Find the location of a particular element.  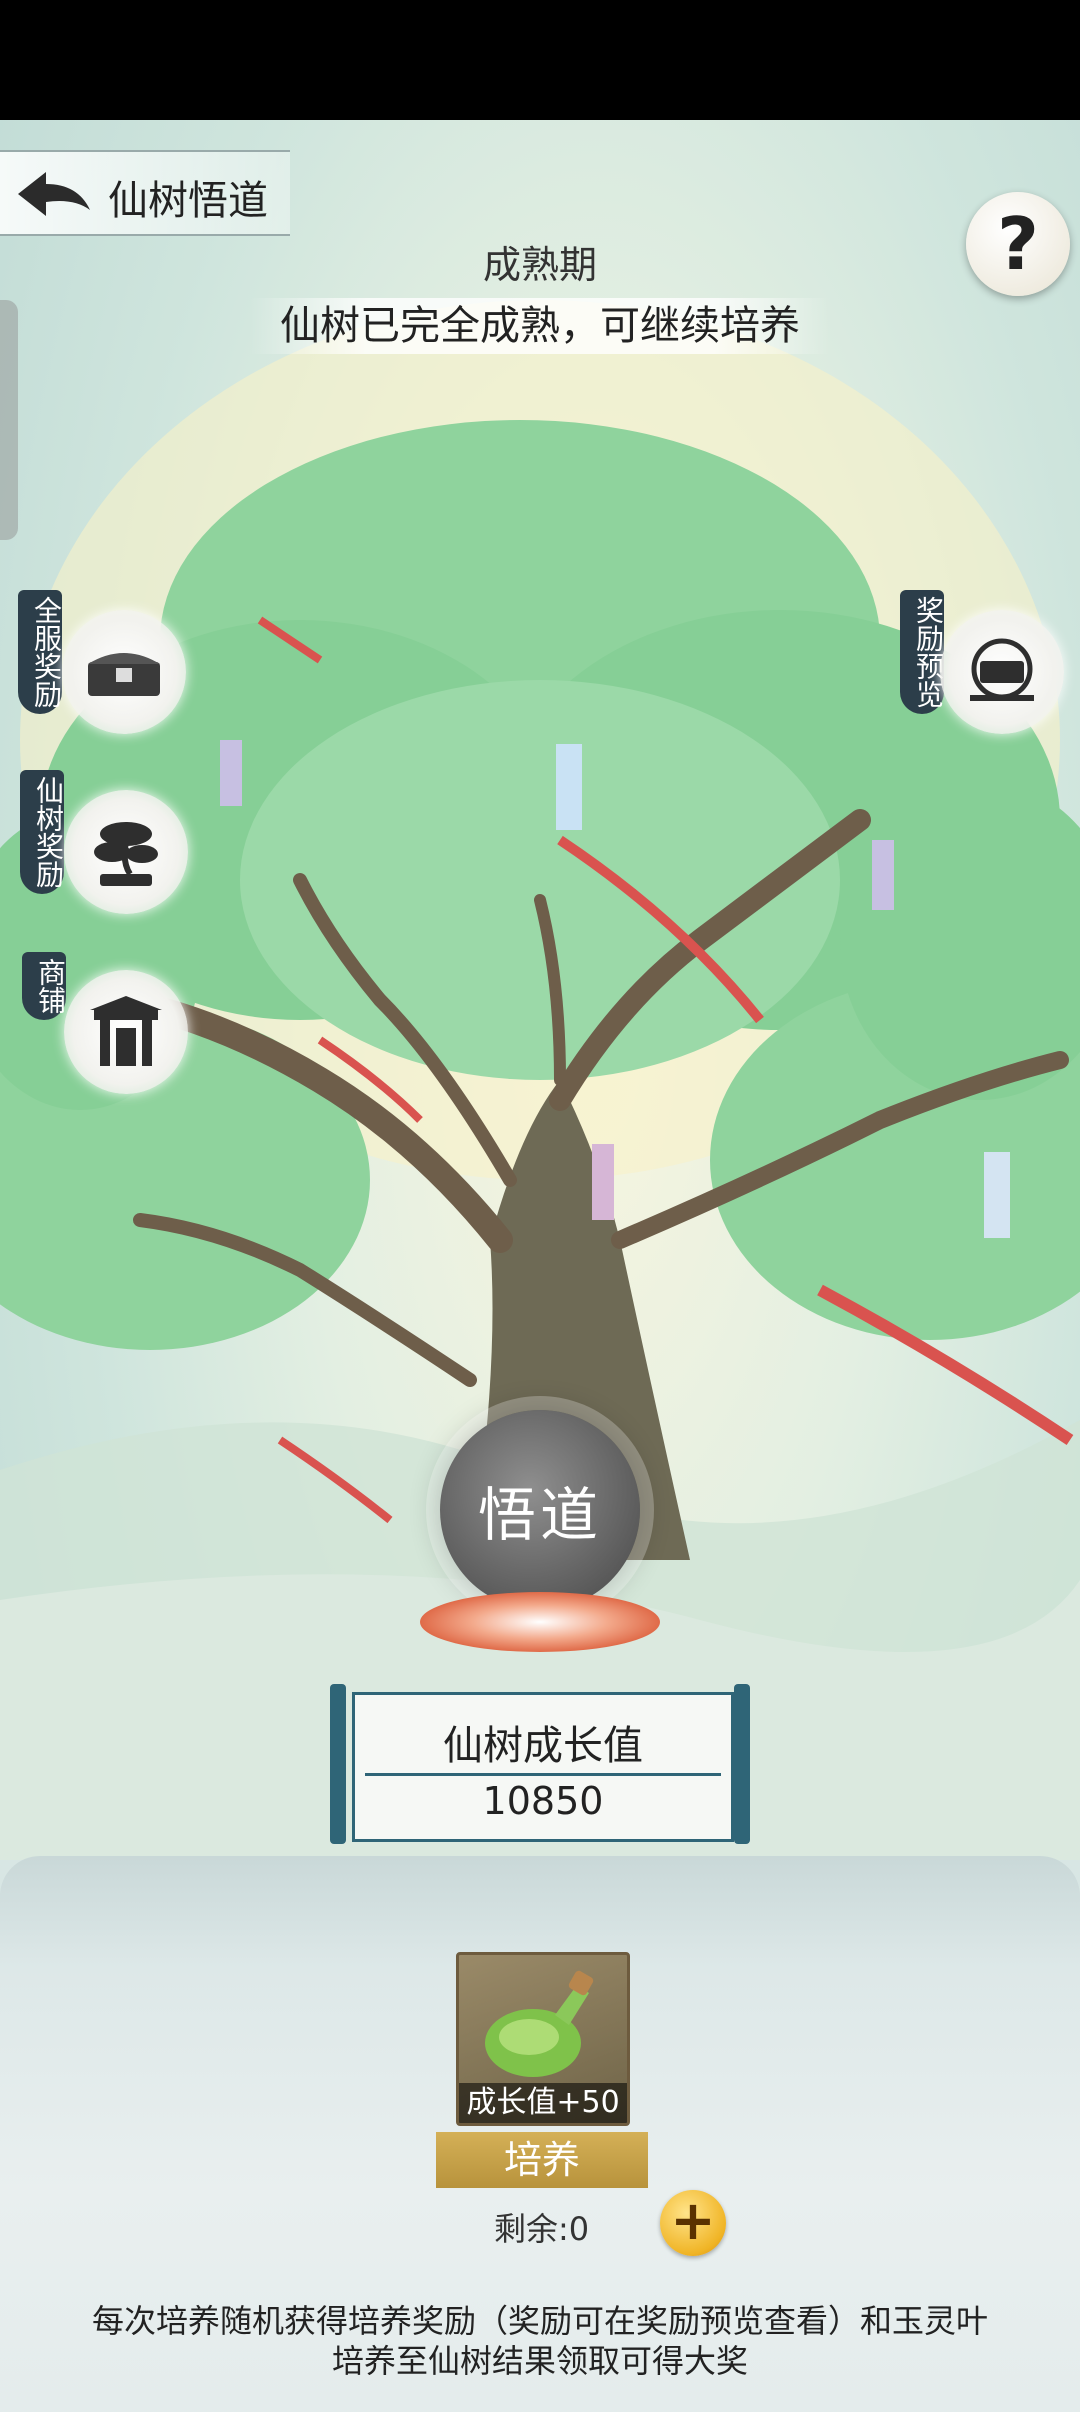

full-server-reward-label: 全服奖励 is located at coordinates (40, 652).